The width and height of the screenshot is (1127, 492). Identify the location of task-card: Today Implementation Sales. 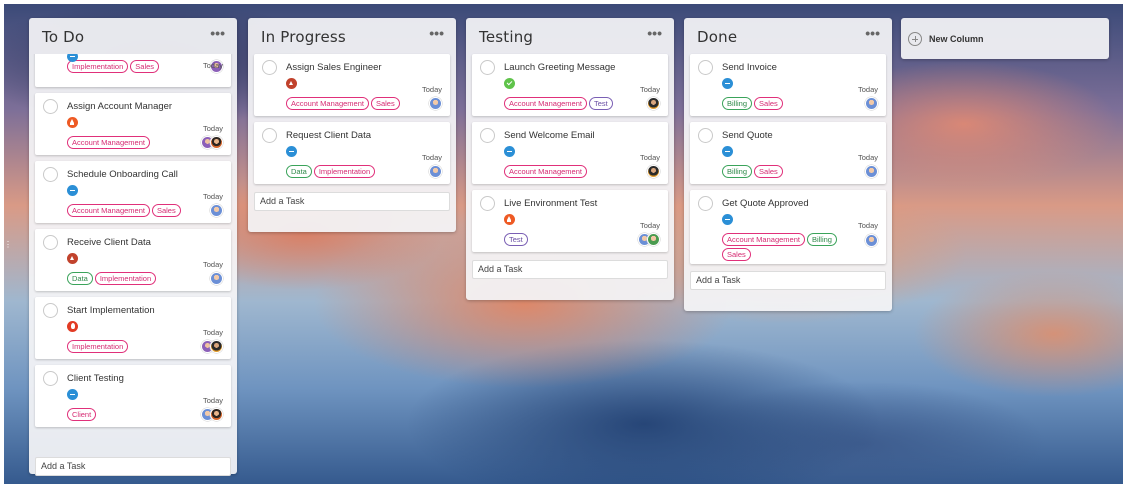
(133, 70).